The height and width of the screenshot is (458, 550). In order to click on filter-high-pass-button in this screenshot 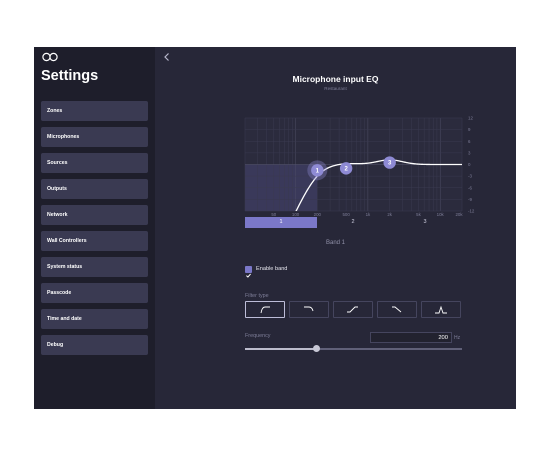, I will do `click(265, 309)`.